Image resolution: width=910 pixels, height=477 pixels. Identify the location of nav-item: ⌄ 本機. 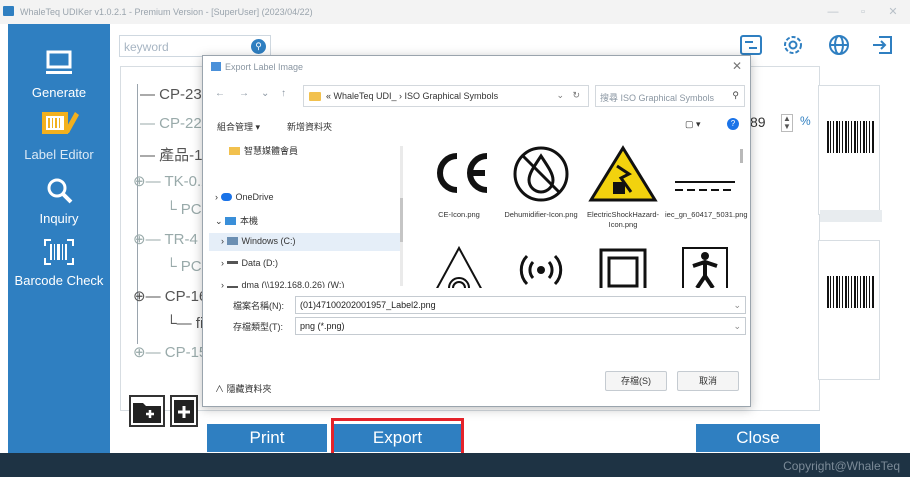
(236, 220).